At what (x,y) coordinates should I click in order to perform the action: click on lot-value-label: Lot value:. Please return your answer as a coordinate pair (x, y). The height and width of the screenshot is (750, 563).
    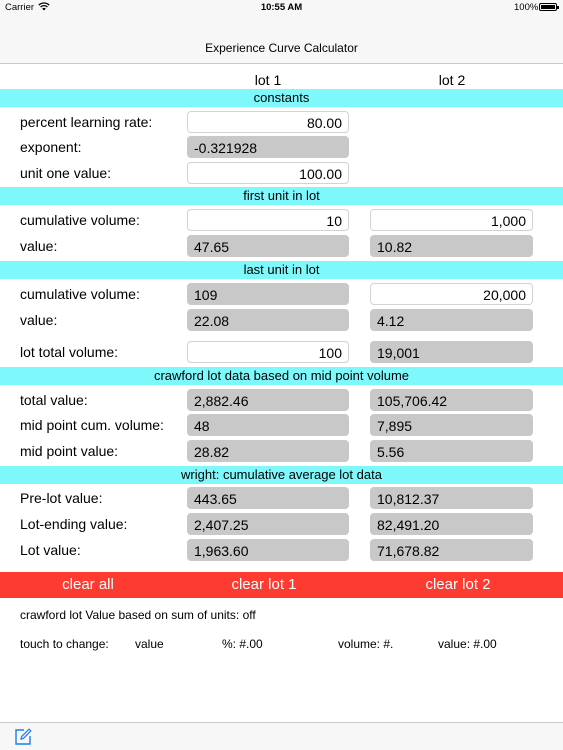
    Looking at the image, I should click on (50, 550).